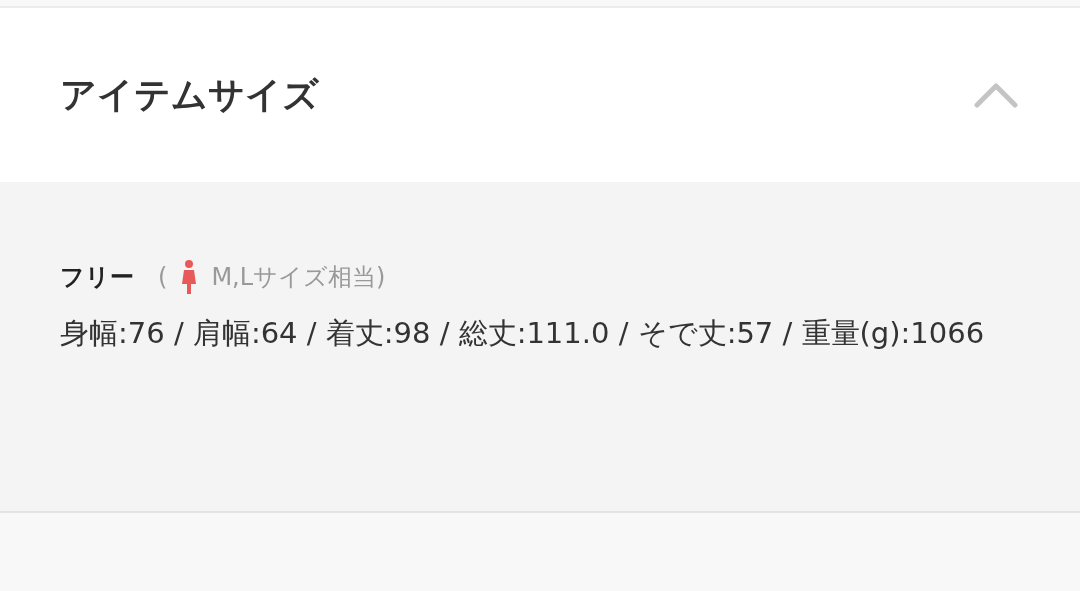 The width and height of the screenshot is (1080, 591). I want to click on person-icon, so click(189, 277).